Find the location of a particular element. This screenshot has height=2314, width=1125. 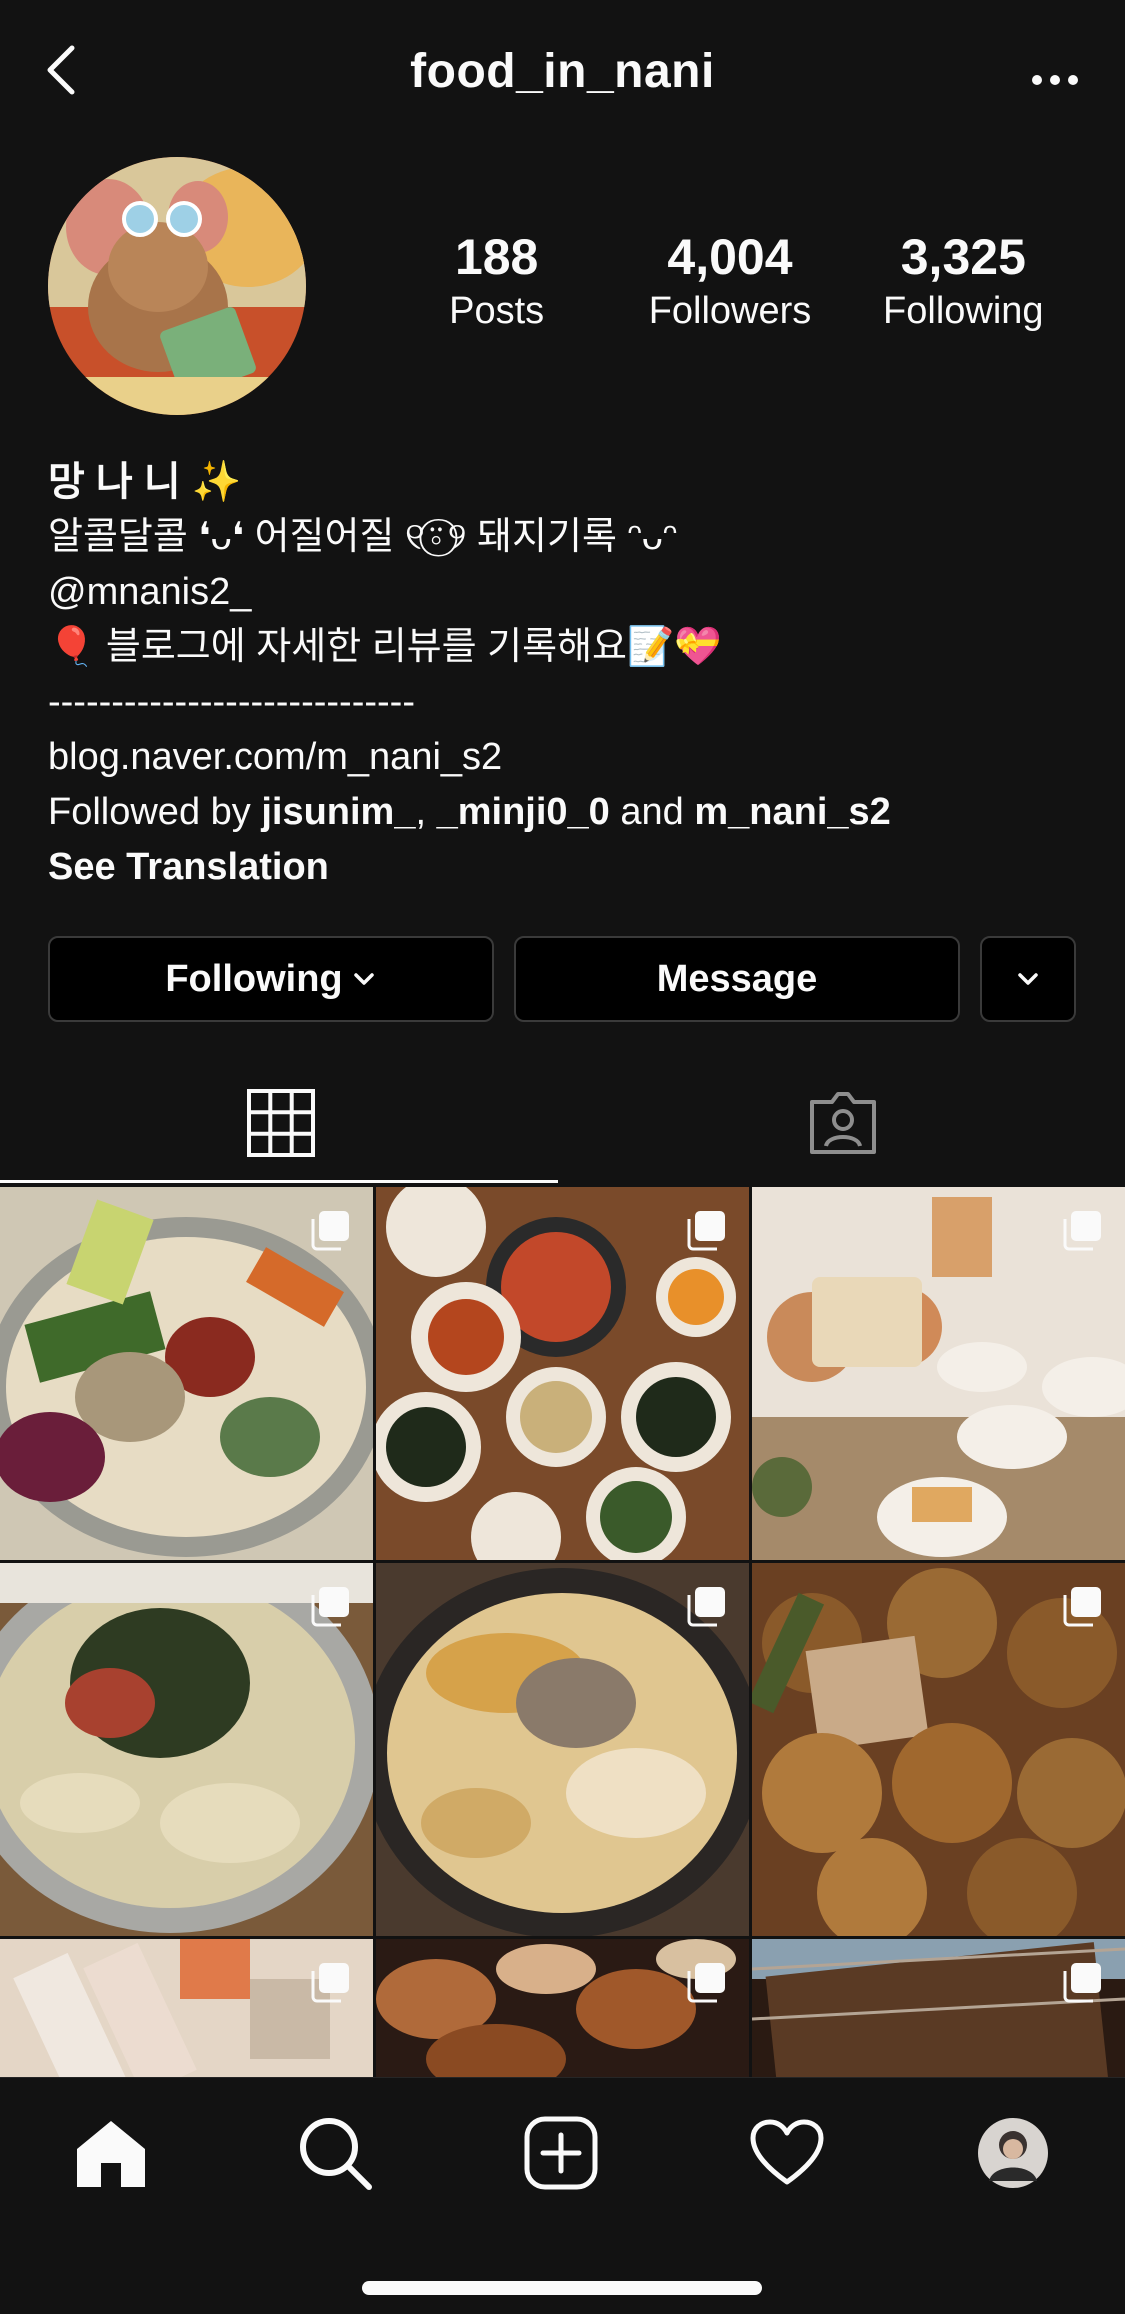

profile-actions: Following Message is located at coordinates (563, 979).